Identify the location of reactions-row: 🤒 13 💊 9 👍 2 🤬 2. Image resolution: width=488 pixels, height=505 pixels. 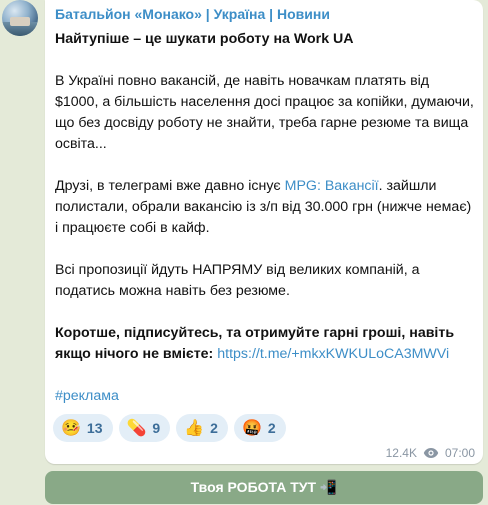
(169, 428).